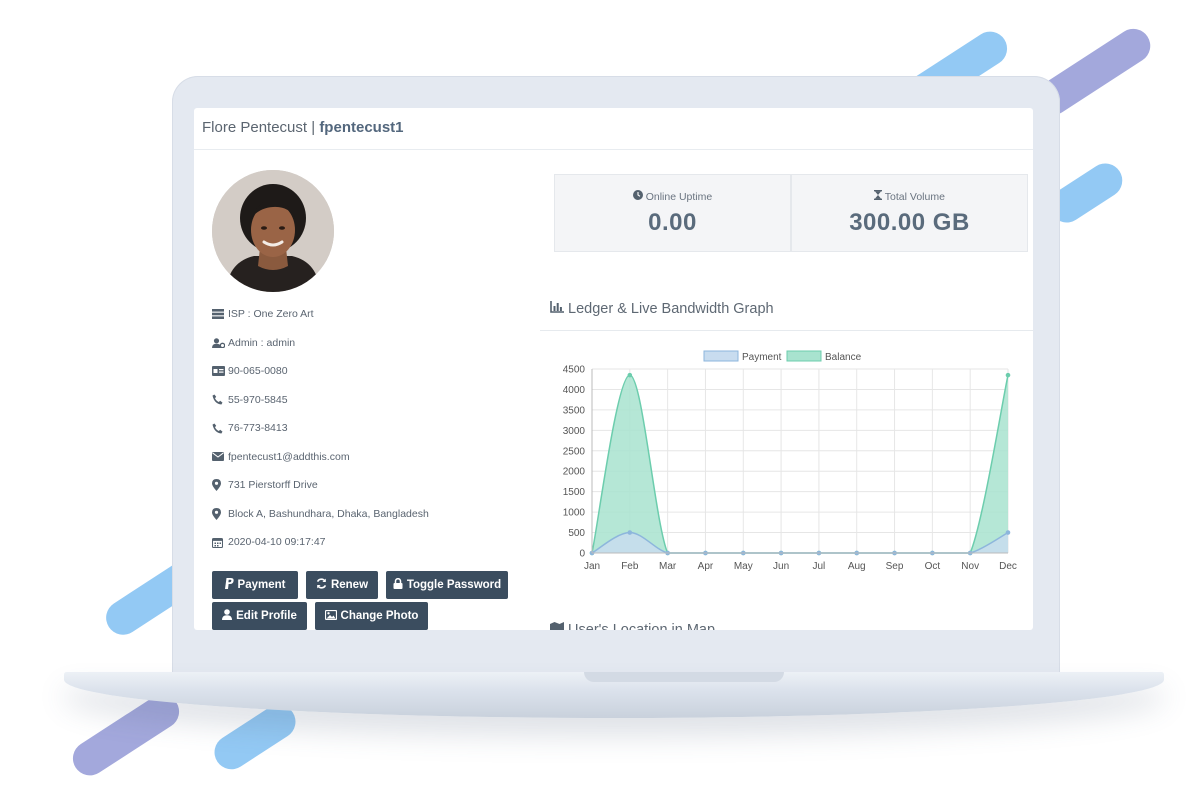 This screenshot has height=800, width=1200. Describe the element at coordinates (637, 196) in the screenshot. I see `clock-icon` at that location.